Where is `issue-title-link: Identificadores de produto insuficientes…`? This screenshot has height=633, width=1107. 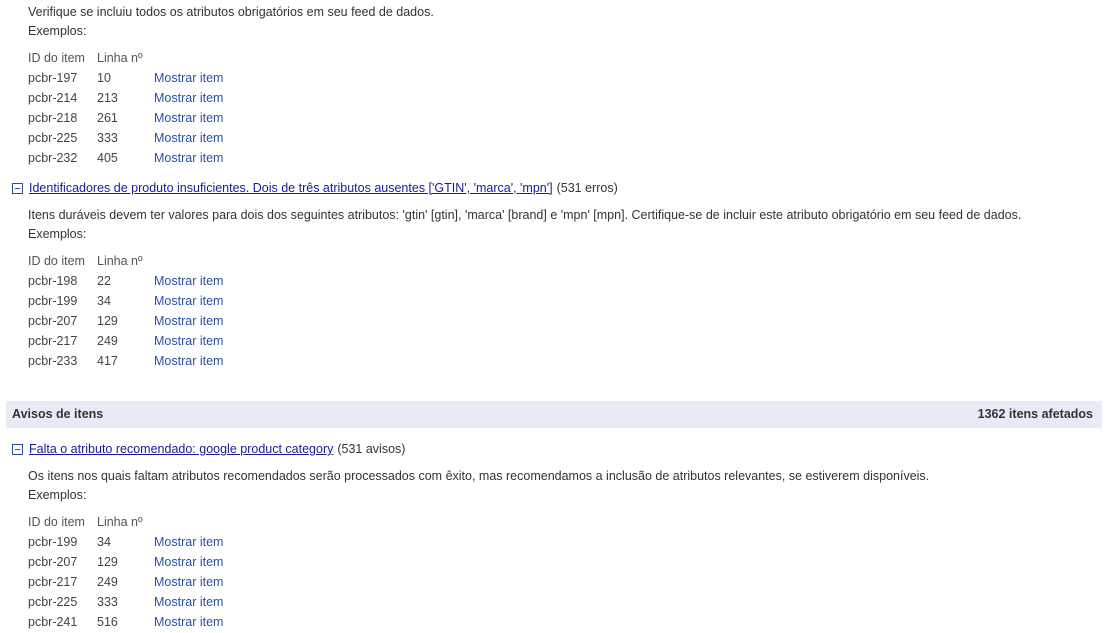
issue-title-link: Identificadores de produto insuficientes… is located at coordinates (291, 188).